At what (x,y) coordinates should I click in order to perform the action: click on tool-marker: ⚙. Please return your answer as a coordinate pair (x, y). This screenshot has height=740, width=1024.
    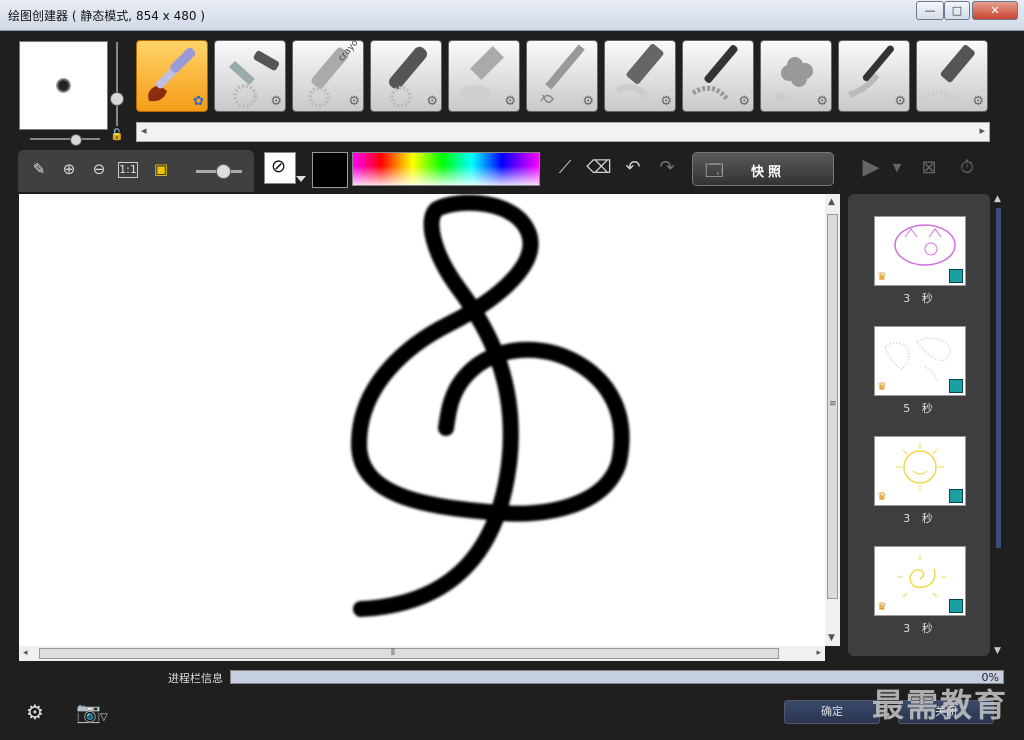
    Looking at the image, I should click on (640, 76).